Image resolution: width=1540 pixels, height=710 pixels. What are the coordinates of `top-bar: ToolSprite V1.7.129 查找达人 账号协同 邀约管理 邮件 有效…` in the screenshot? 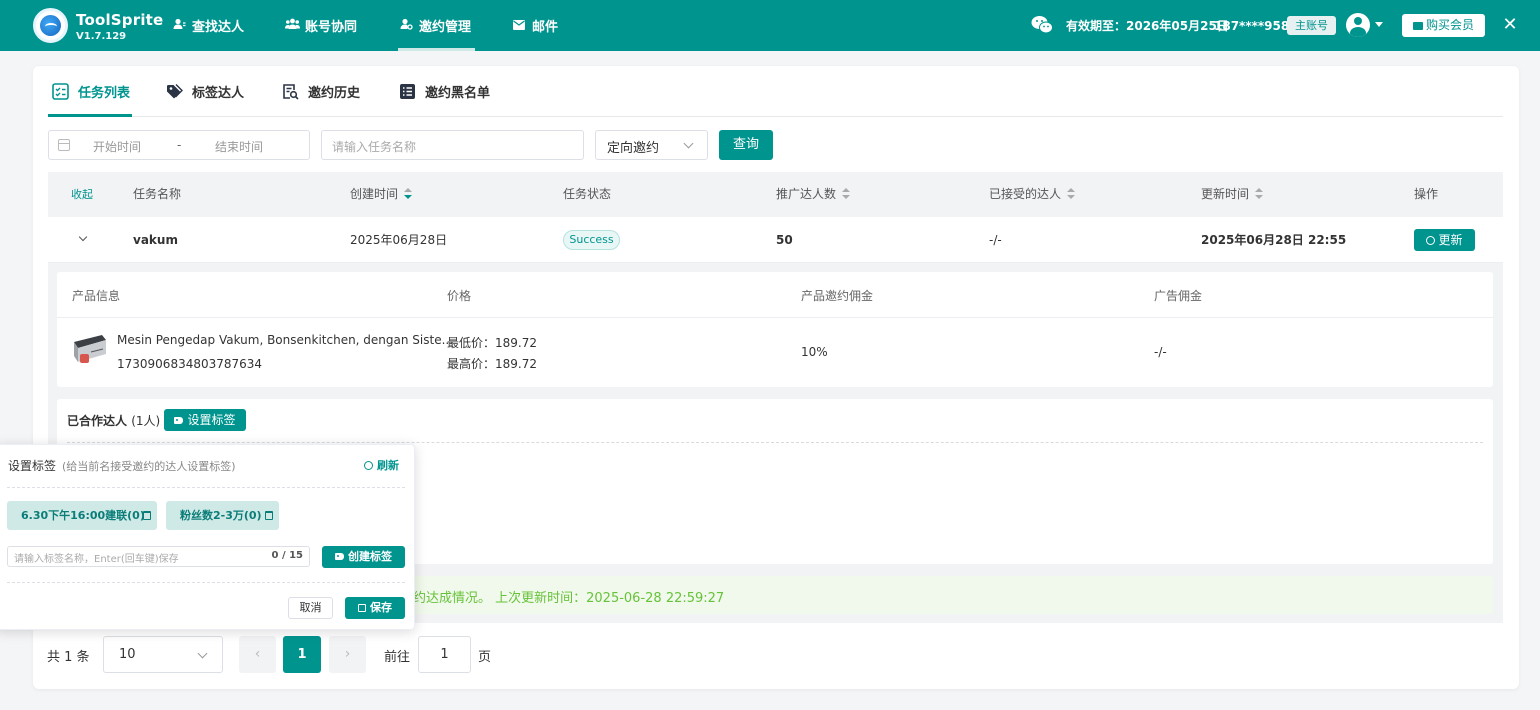 It's located at (770, 25).